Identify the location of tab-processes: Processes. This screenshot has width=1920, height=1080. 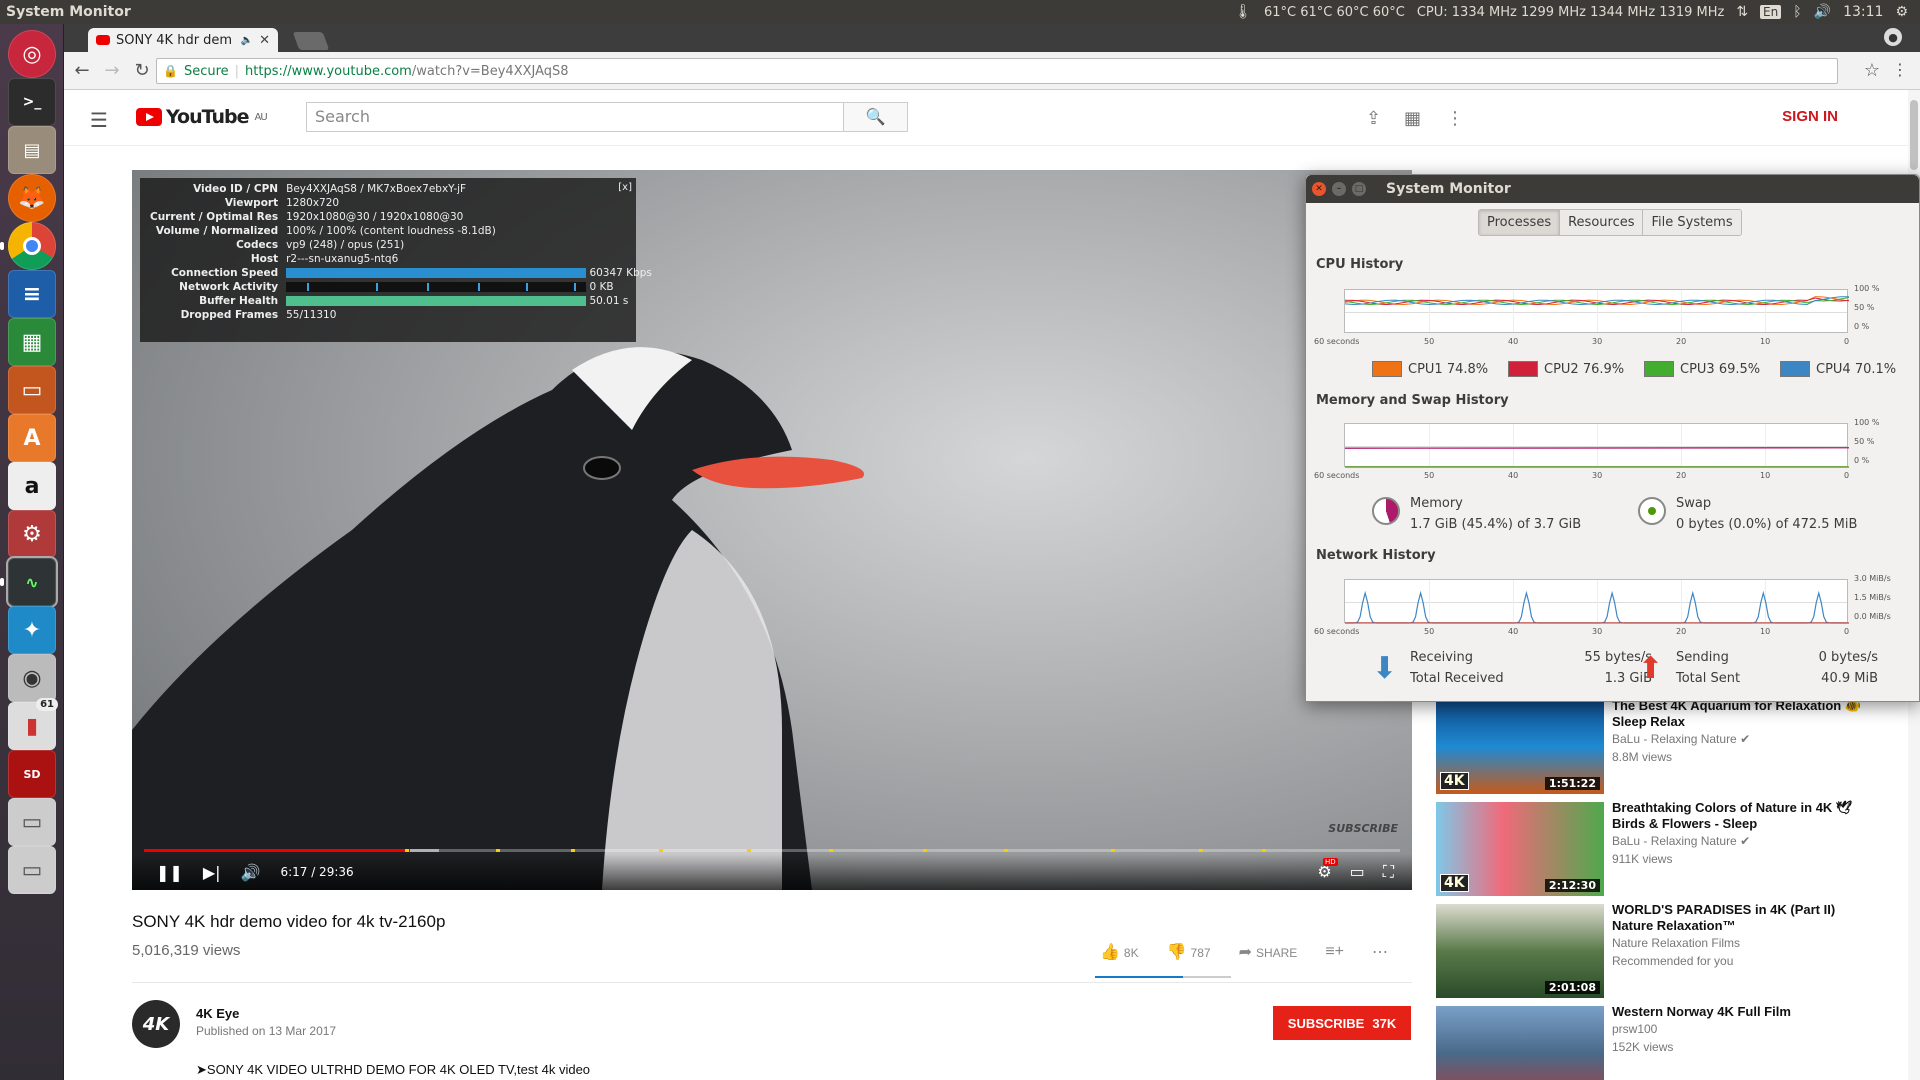
(1520, 222).